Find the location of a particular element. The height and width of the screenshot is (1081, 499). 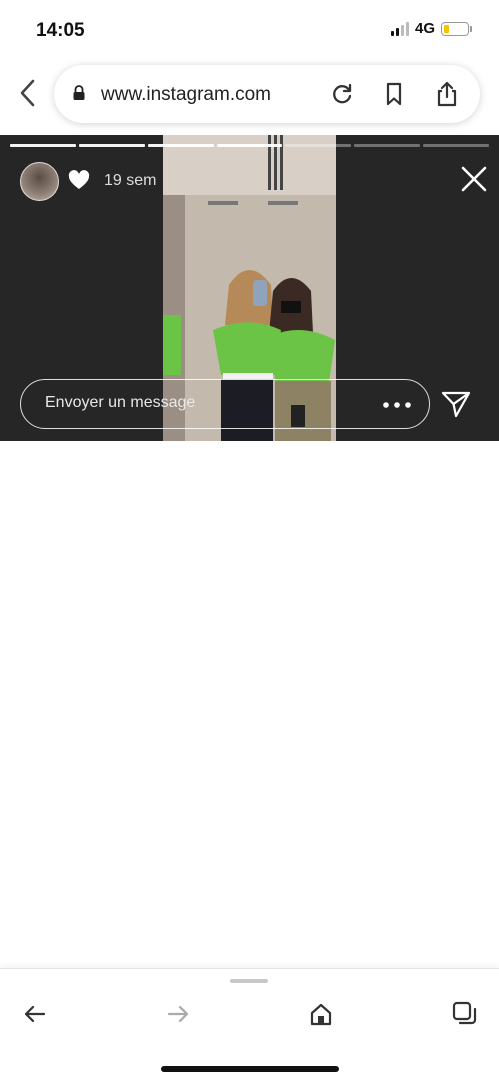

battery-icon is located at coordinates (456, 28).